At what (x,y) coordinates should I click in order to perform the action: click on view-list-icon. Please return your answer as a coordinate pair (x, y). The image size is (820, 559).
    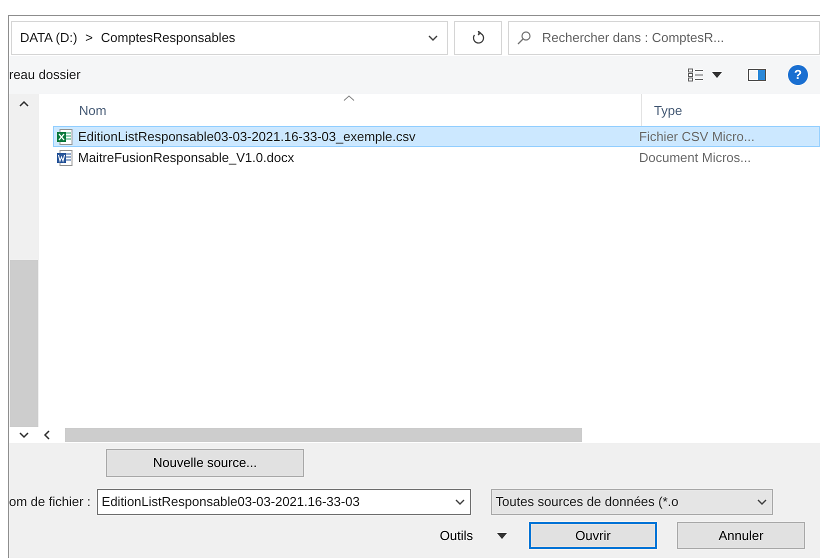
    Looking at the image, I should click on (696, 75).